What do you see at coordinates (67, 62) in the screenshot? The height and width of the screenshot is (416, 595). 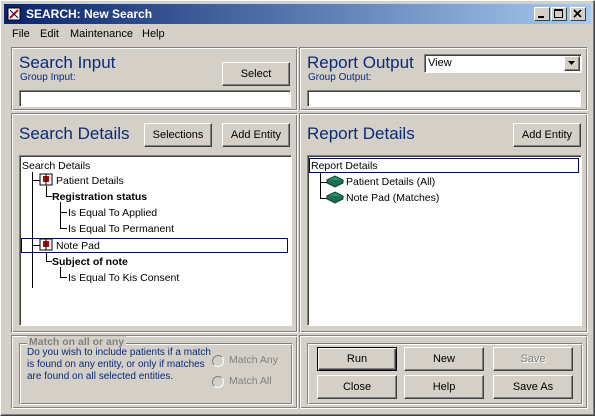 I see `search-input-title: Search Input` at bounding box center [67, 62].